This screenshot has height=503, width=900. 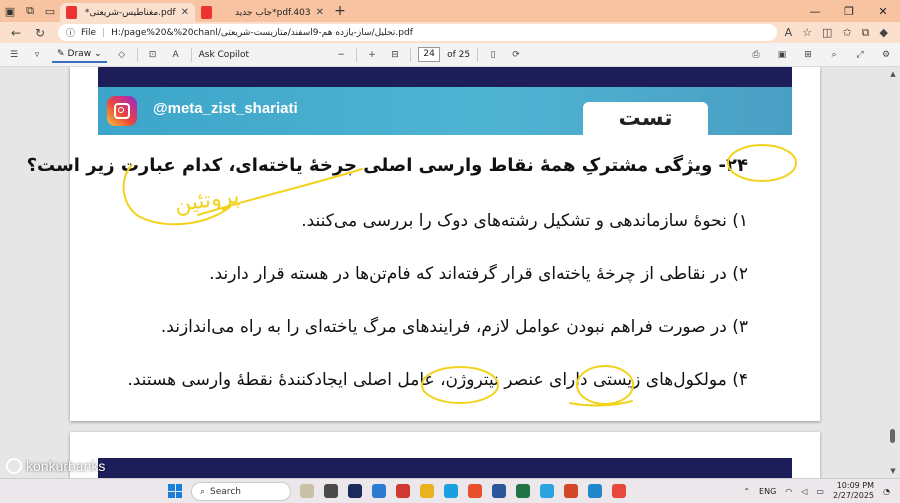 What do you see at coordinates (225, 108) in the screenshot?
I see `instagram-handle: @meta_zist_shariati` at bounding box center [225, 108].